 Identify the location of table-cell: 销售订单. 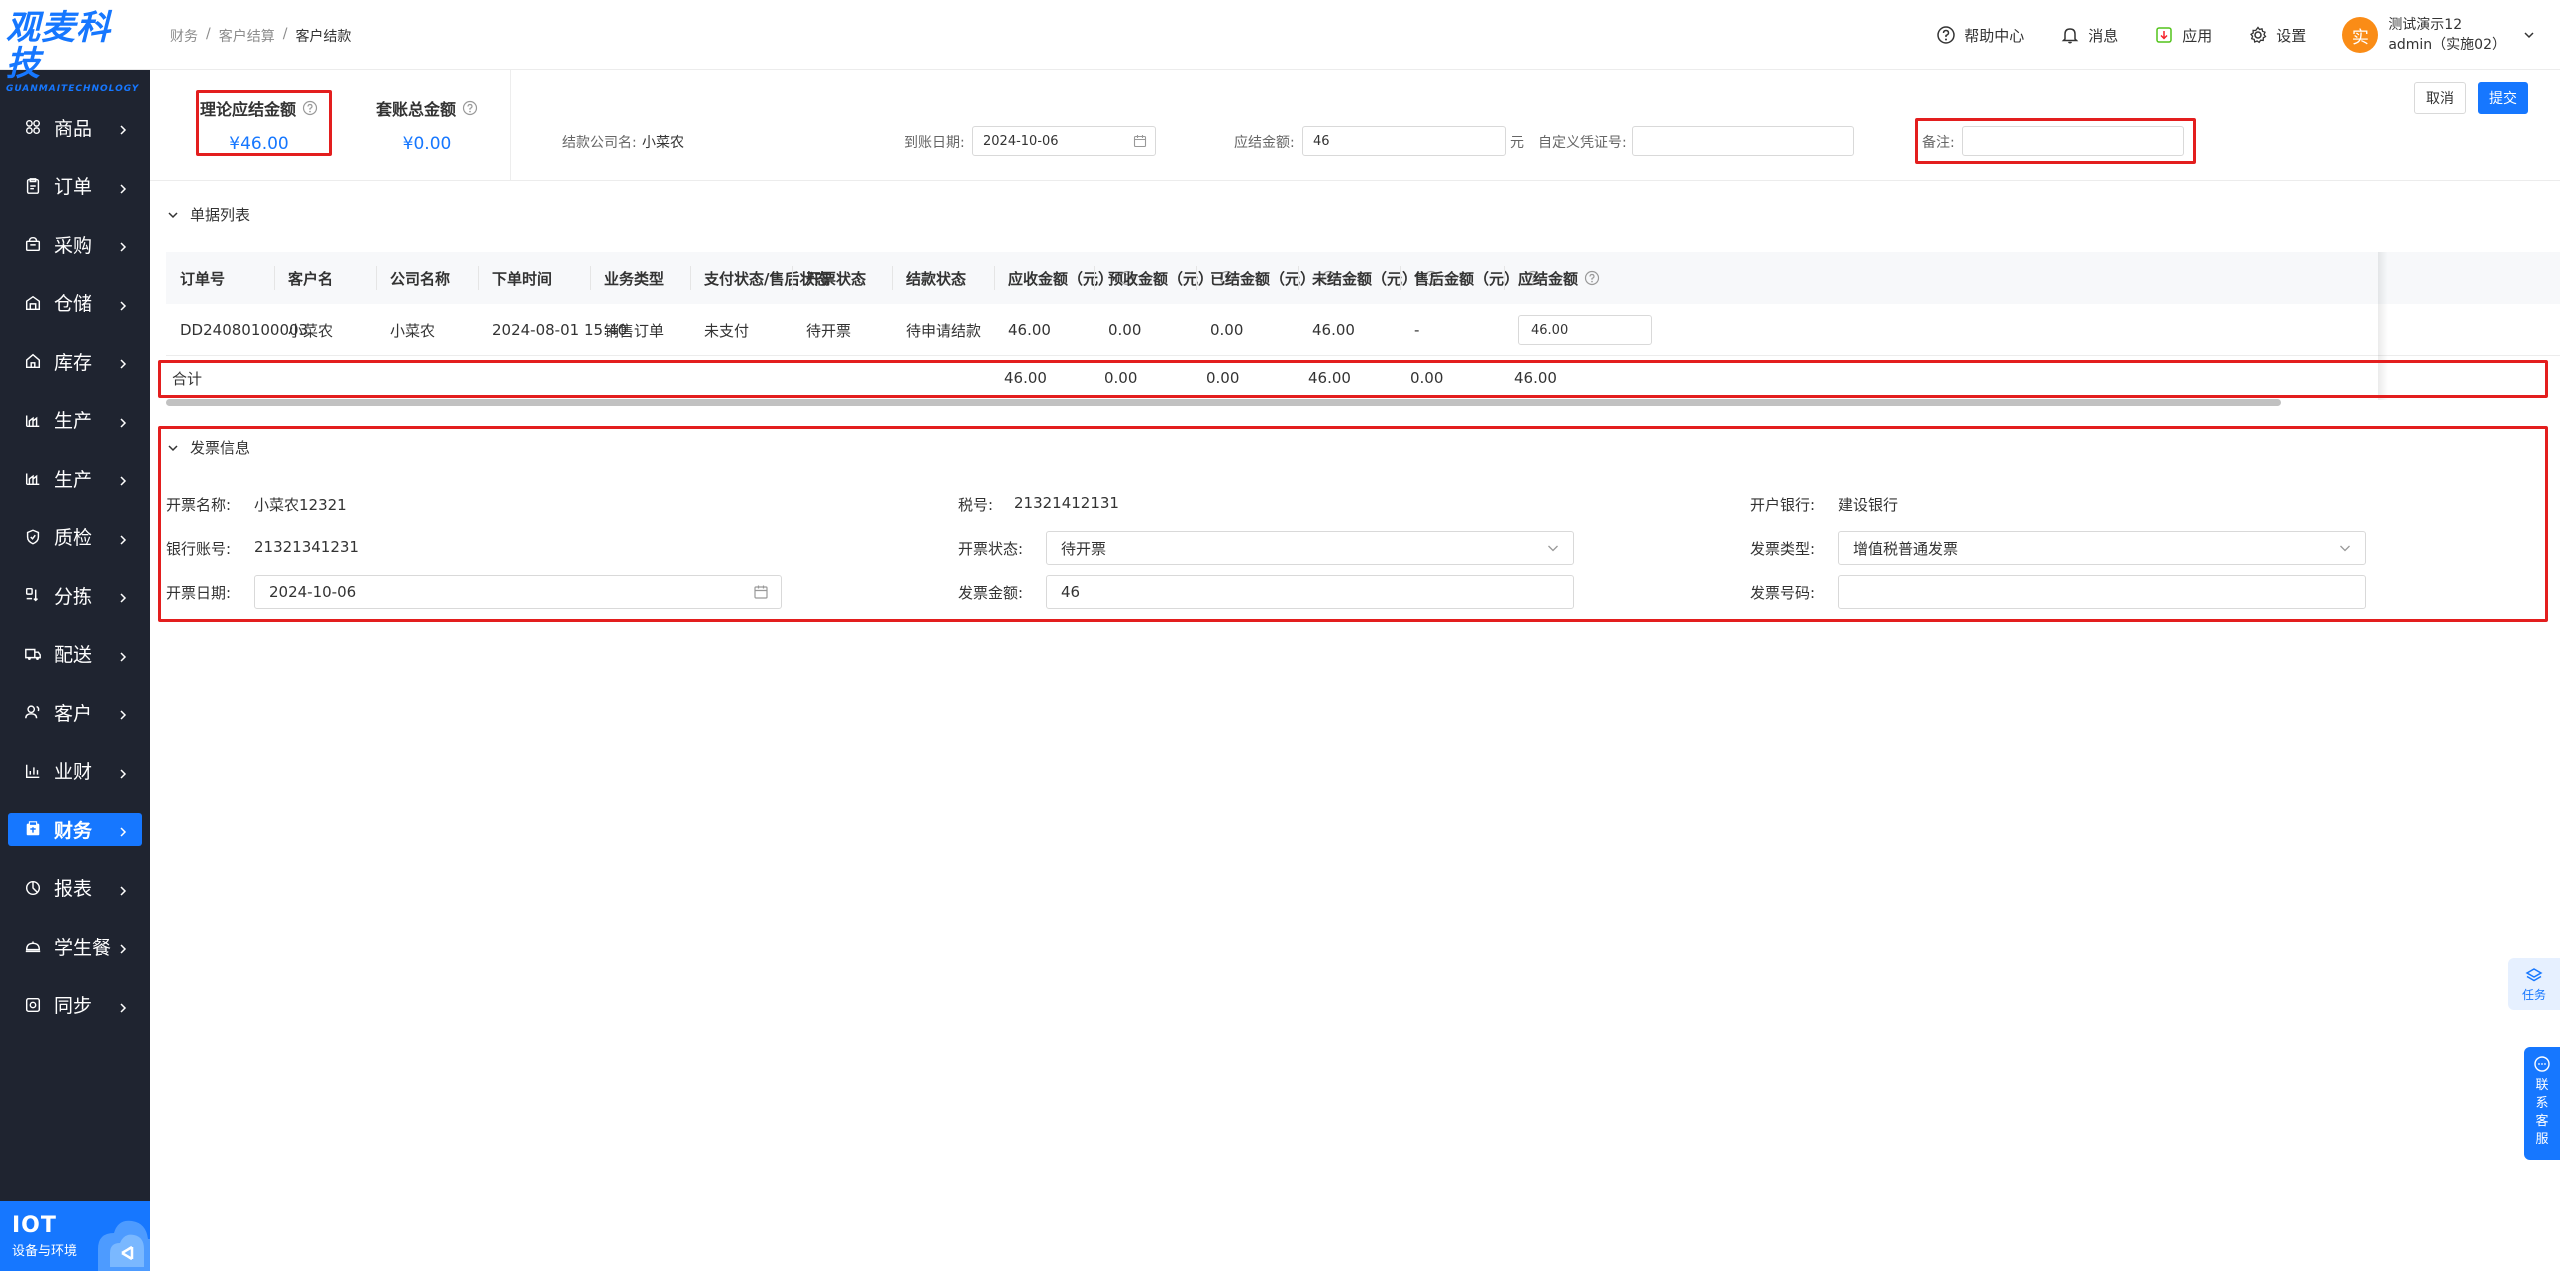
(634, 330).